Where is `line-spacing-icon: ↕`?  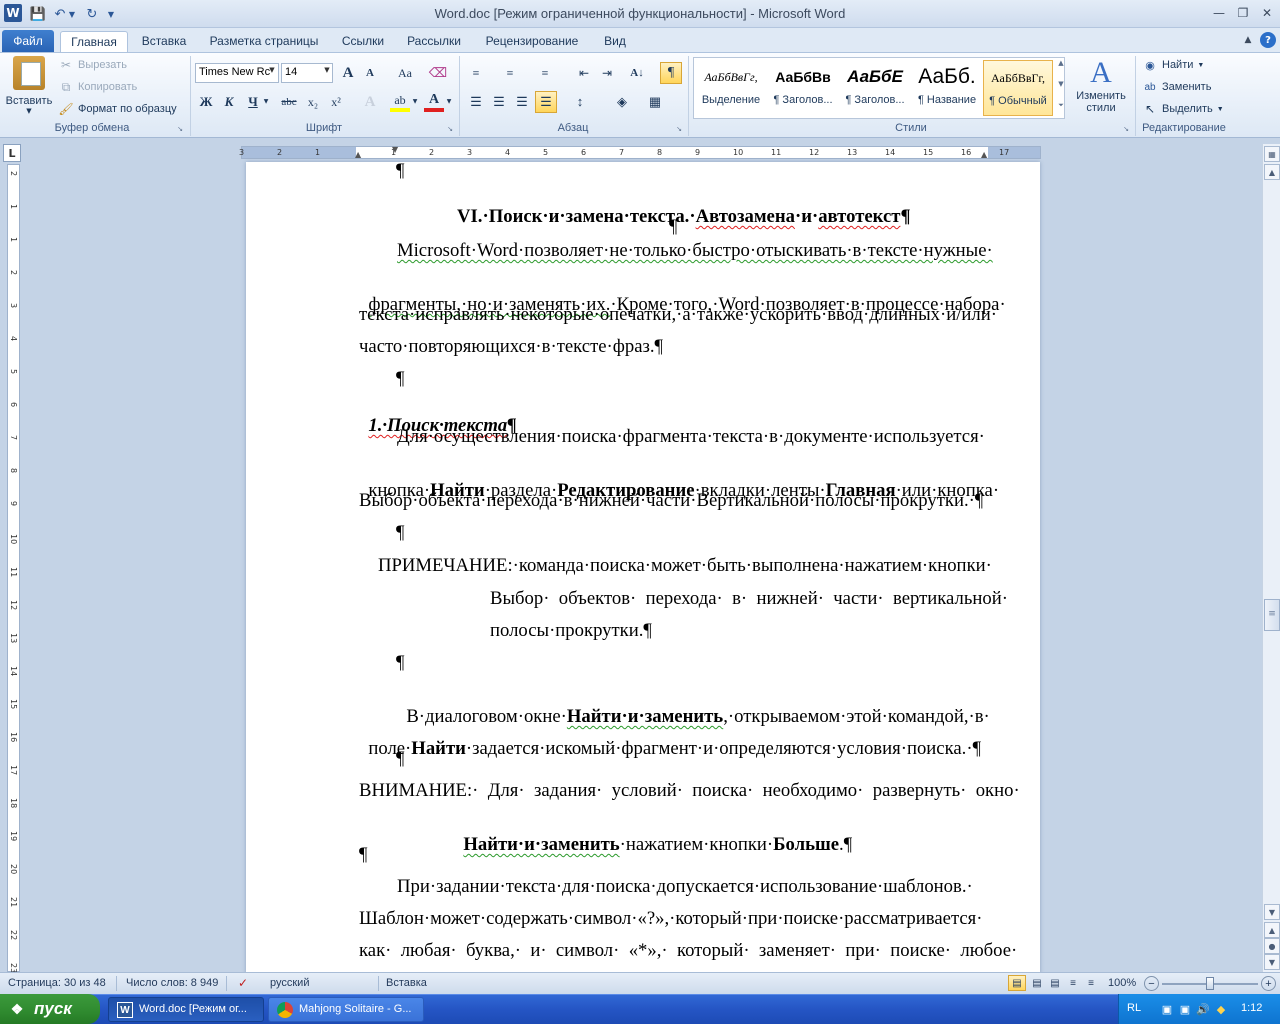
line-spacing-icon: ↕ is located at coordinates (580, 102).